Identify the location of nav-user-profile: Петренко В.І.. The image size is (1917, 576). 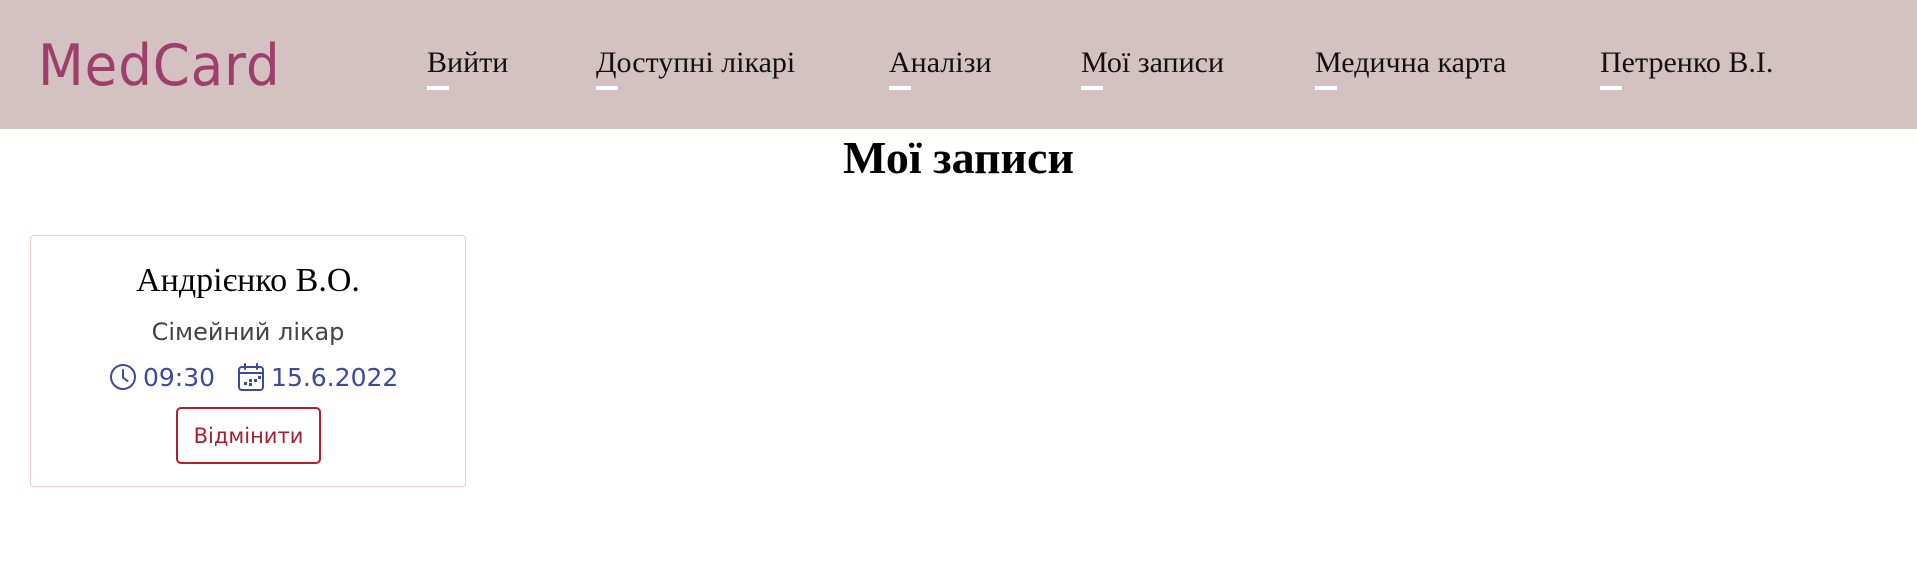
(1687, 67).